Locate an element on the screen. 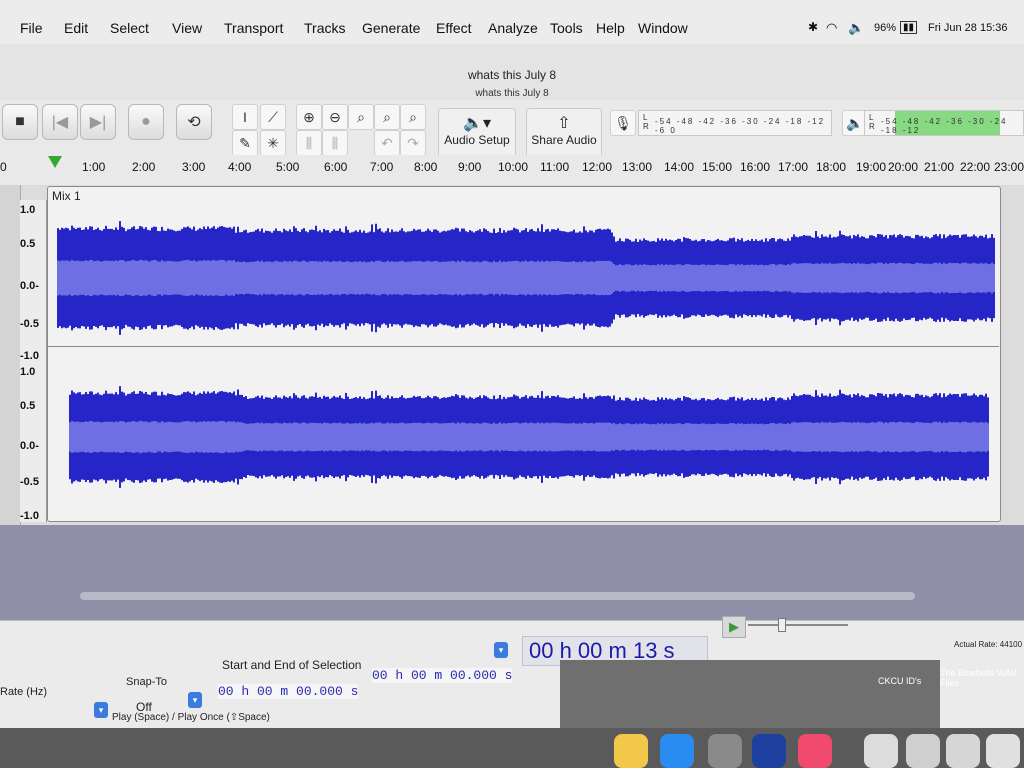 The height and width of the screenshot is (768, 1024). undo-icon: ↶ is located at coordinates (387, 142).